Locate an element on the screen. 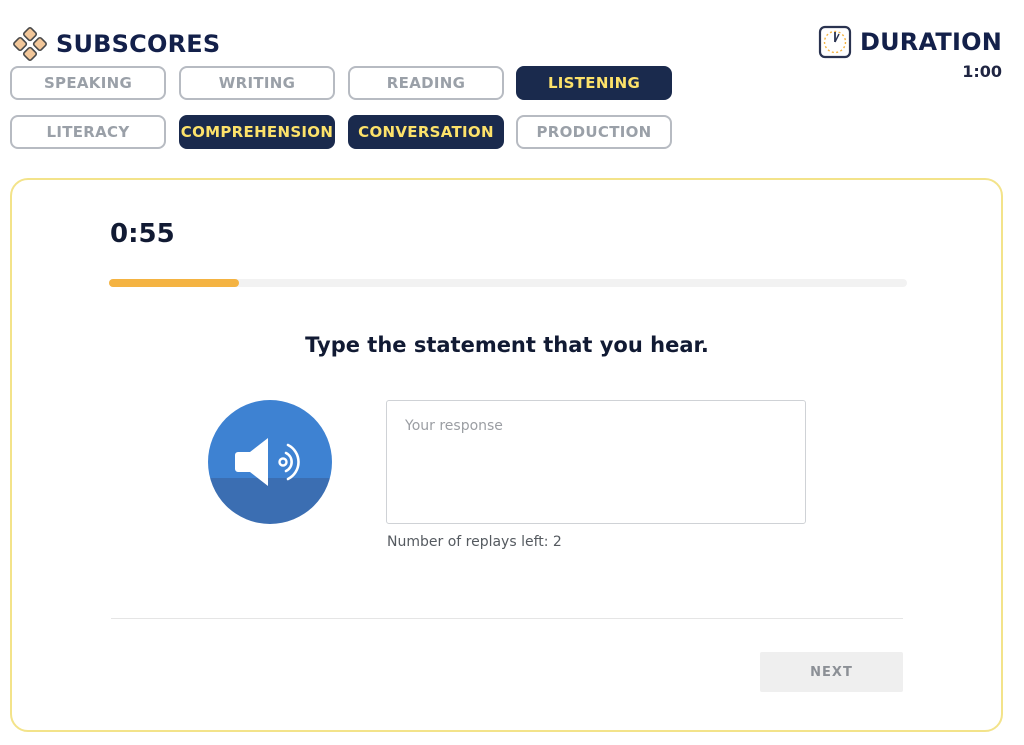 This screenshot has width=1024, height=745. subscores-logo-icon is located at coordinates (30, 44).